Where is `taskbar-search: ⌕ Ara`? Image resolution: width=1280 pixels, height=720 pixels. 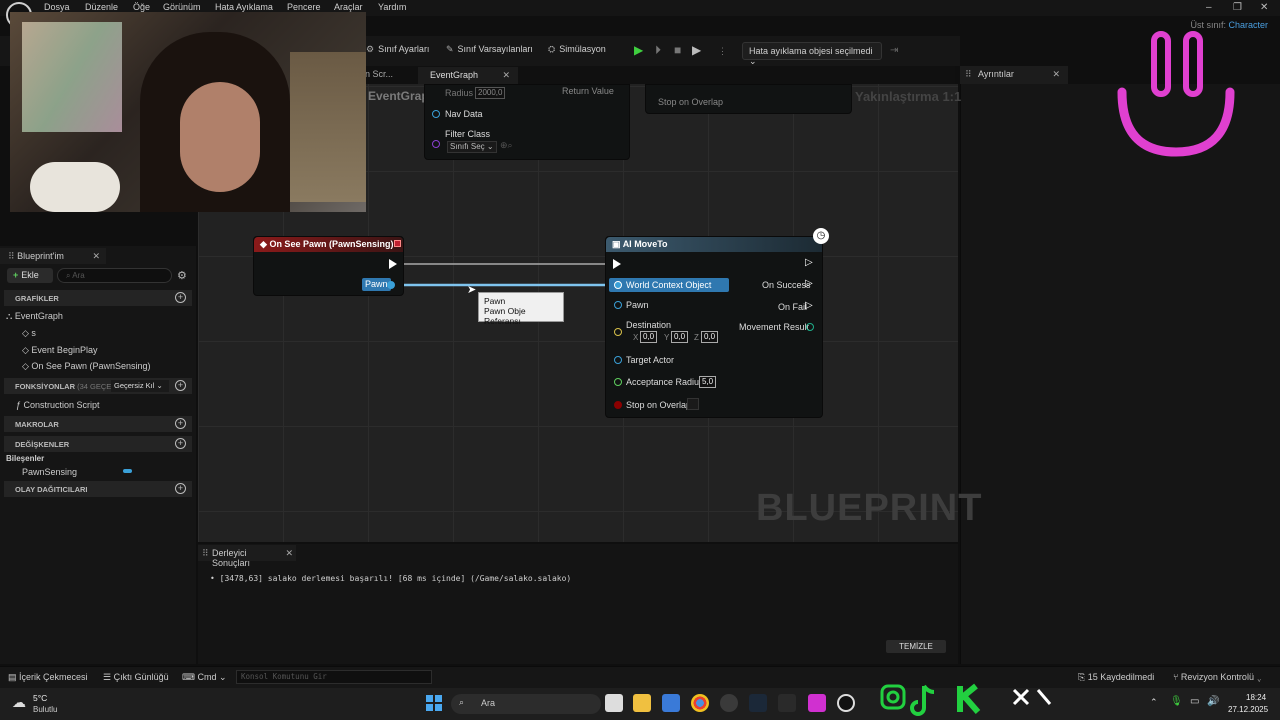
taskbar-search: ⌕ Ara is located at coordinates (526, 704).